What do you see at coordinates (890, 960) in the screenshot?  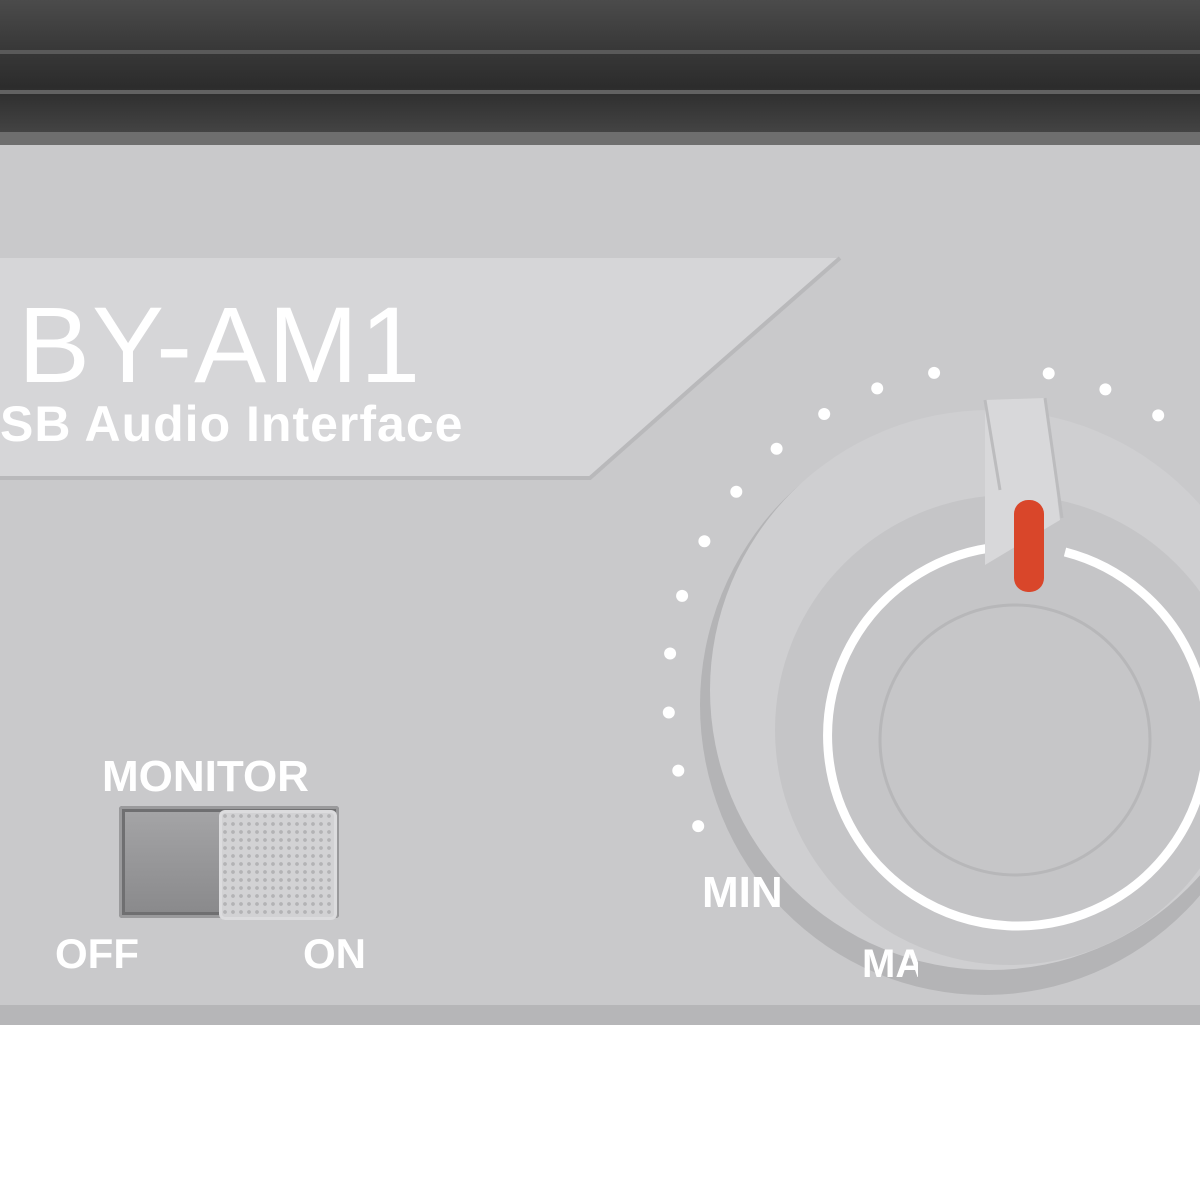 I see `volume-max-label: MA` at bounding box center [890, 960].